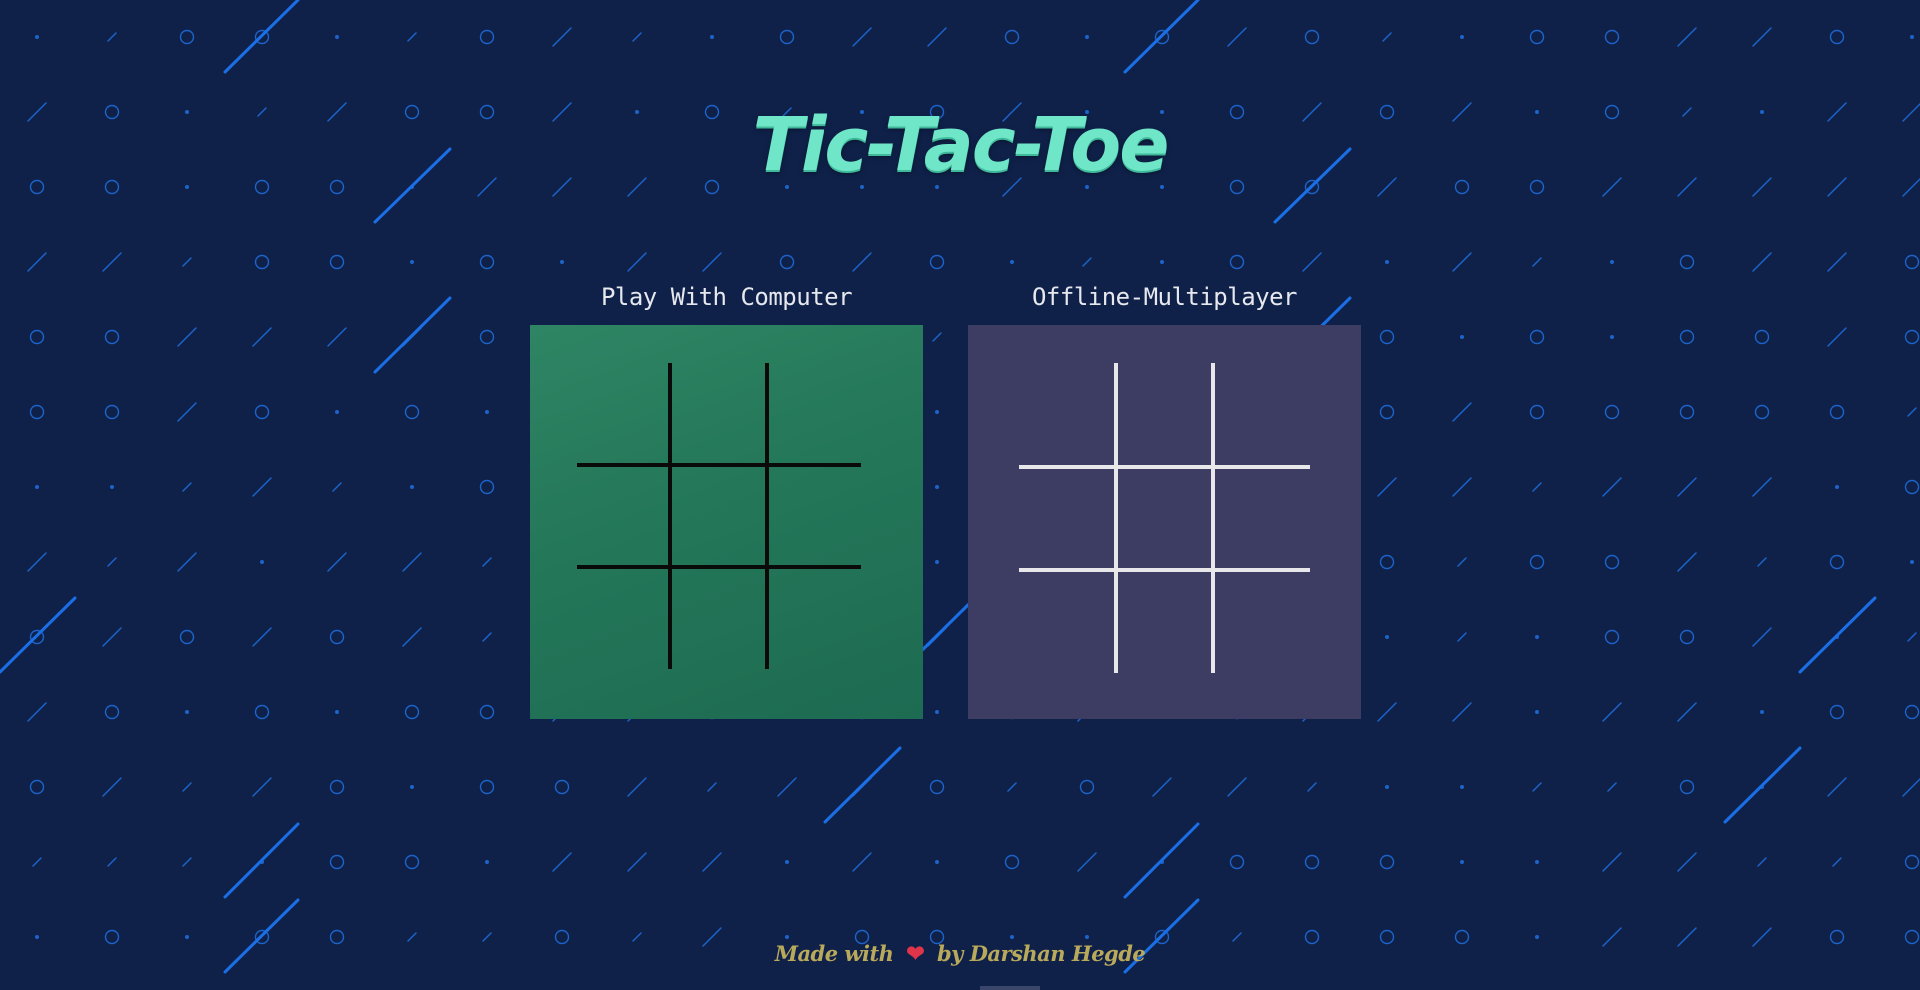  I want to click on heart-icon: ❤, so click(915, 954).